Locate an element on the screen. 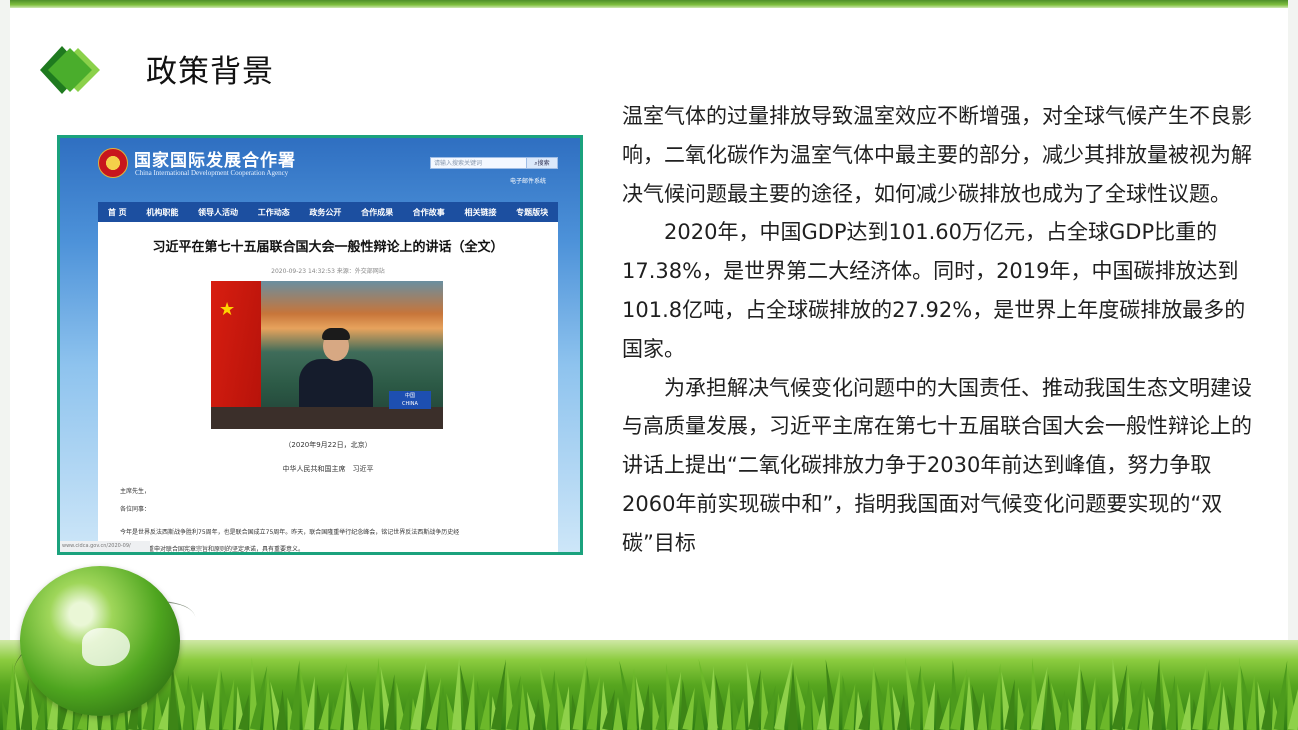 Image resolution: width=1298 pixels, height=730 pixels. nav-item-topics: 专题版块 is located at coordinates (532, 212).